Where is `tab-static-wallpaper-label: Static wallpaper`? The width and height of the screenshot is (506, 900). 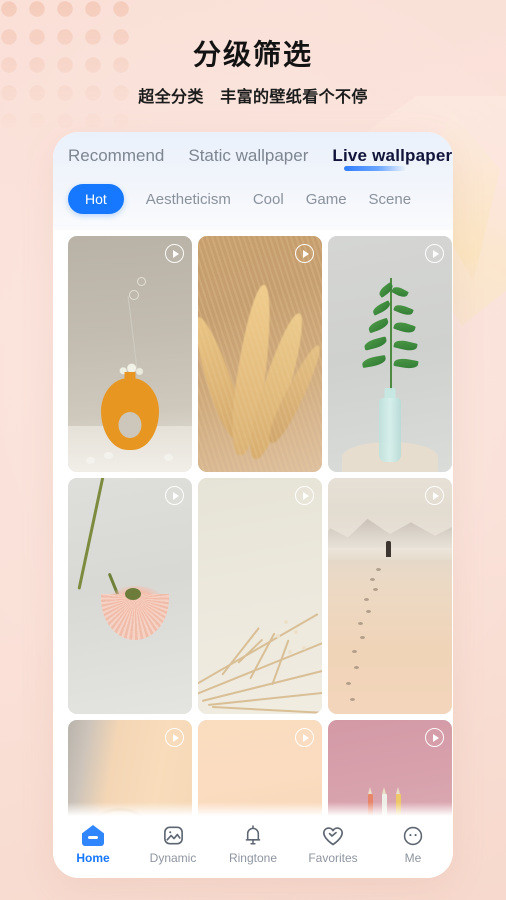
tab-static-wallpaper-label: Static wallpaper is located at coordinates (248, 155).